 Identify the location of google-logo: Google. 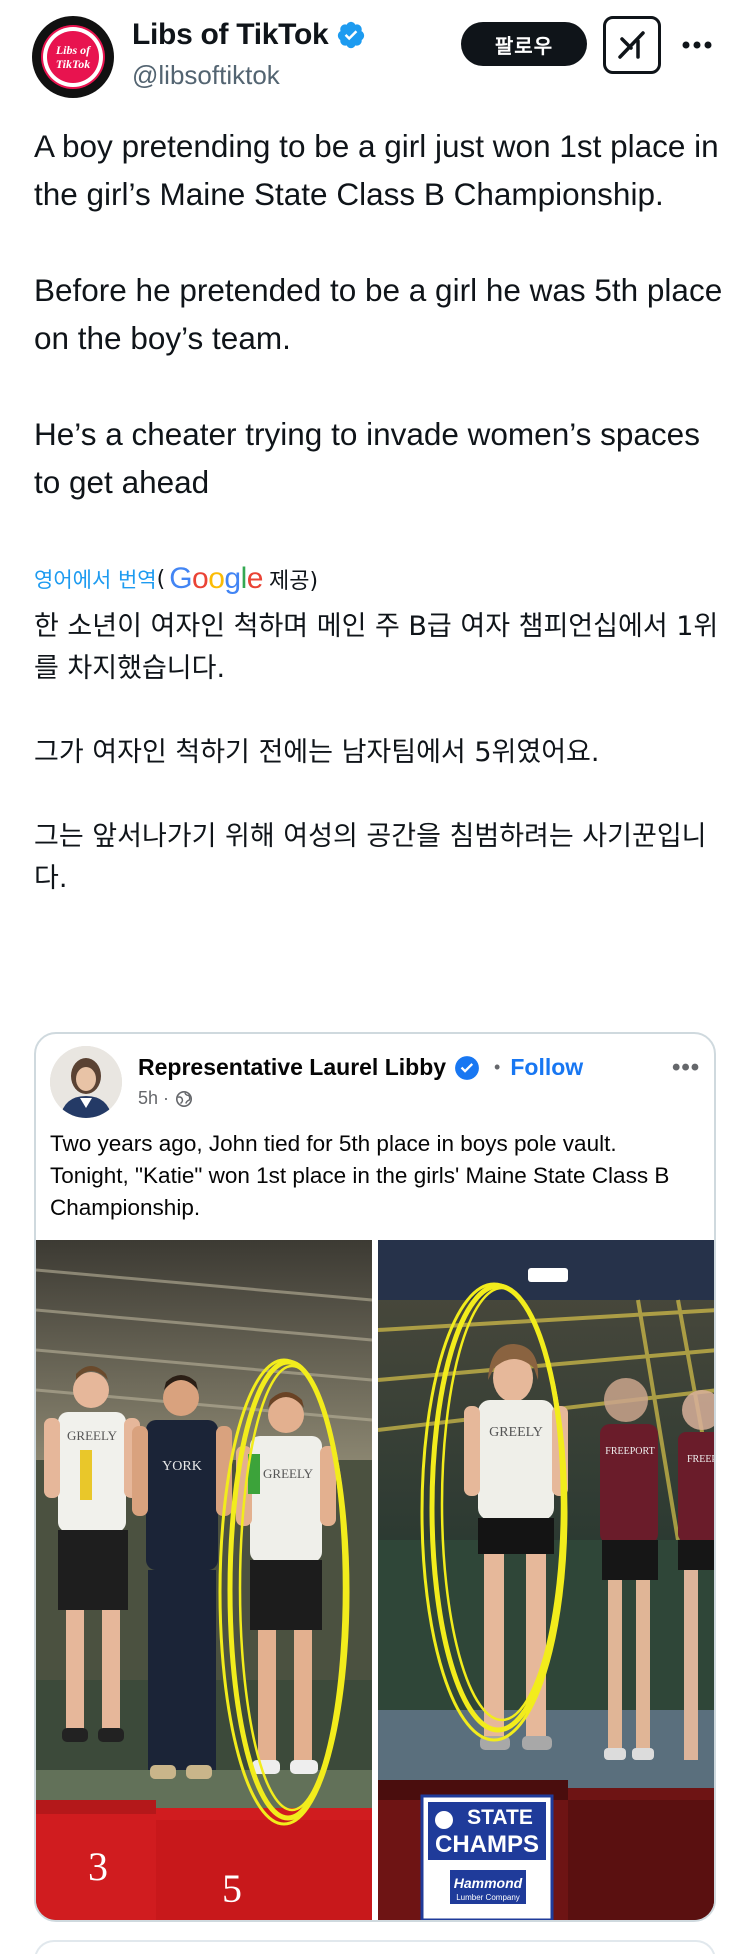
(216, 578).